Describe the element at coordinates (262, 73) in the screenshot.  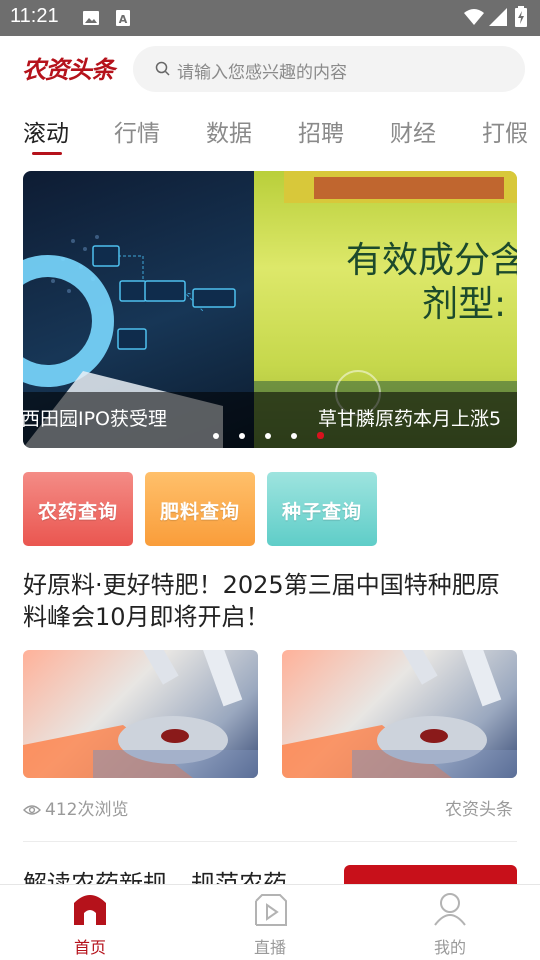
I see `search-placeholder: 请输入您感兴趣的内容` at that location.